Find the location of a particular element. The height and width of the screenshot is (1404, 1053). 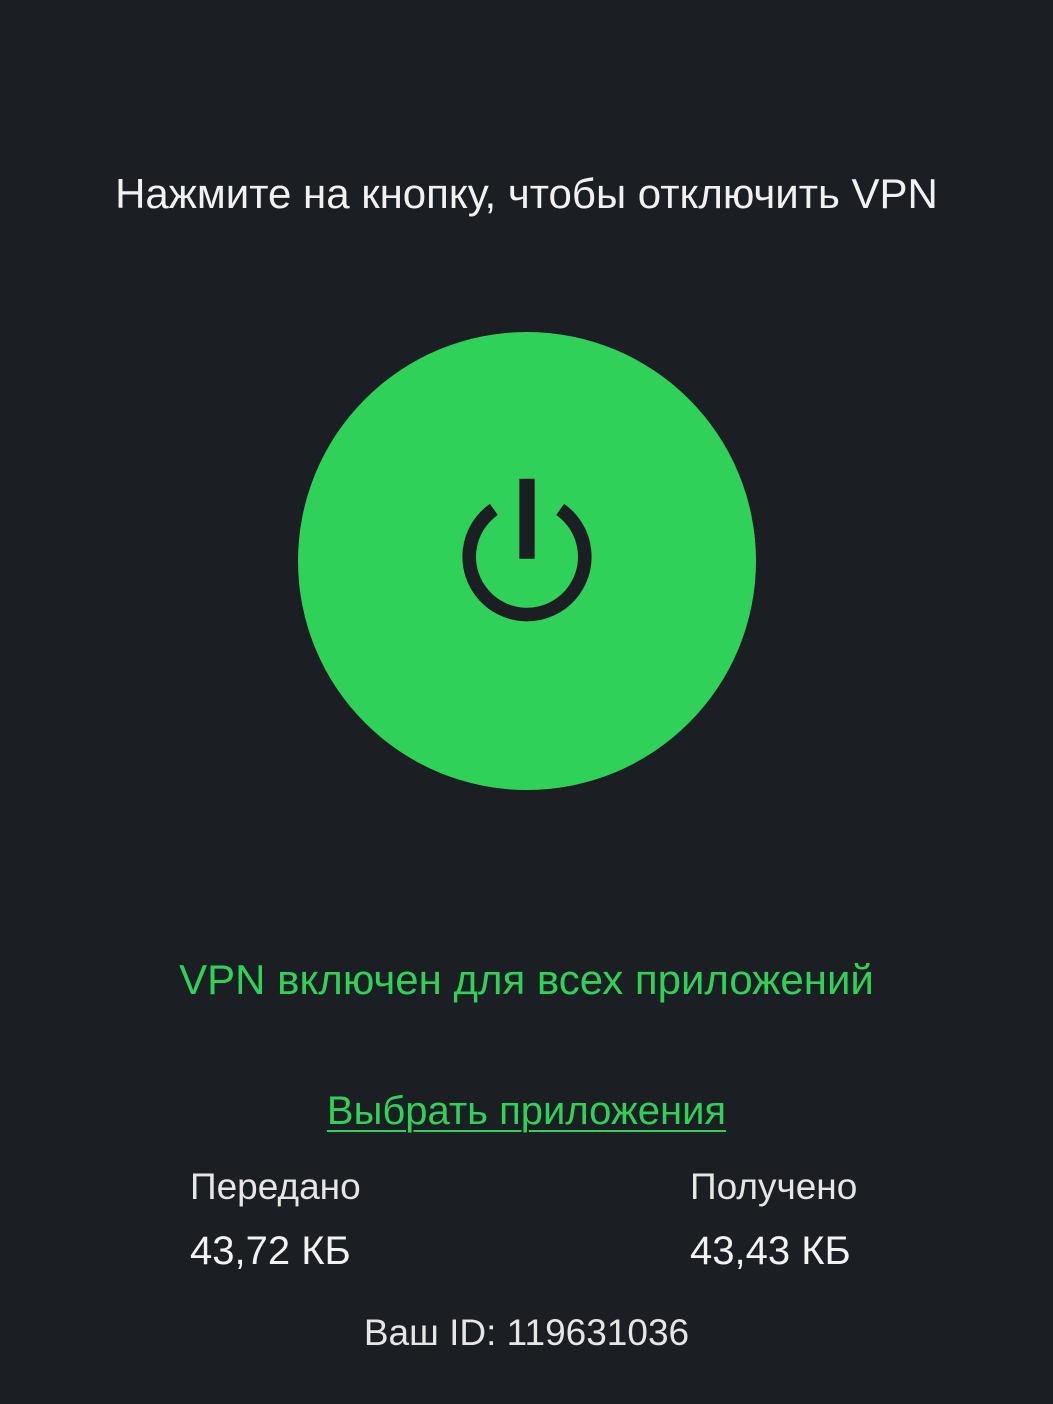

vpn-power-button is located at coordinates (527, 561).